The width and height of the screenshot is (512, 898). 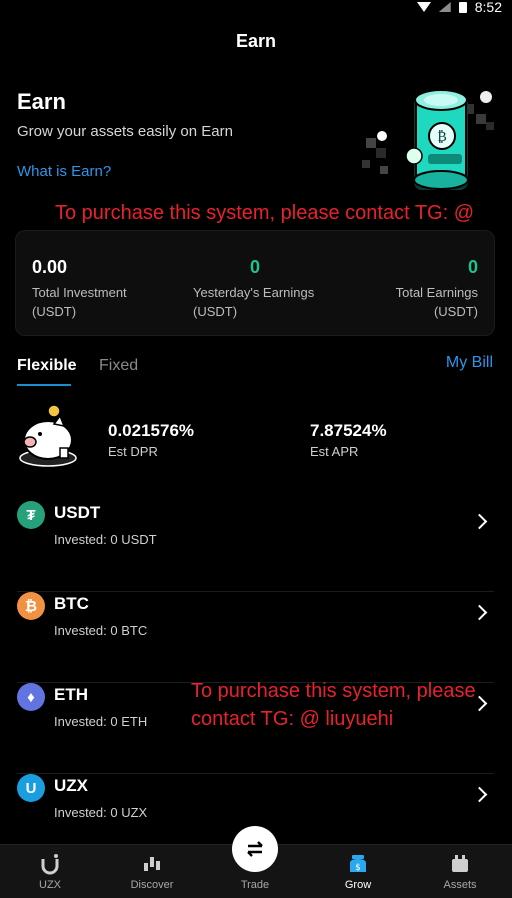 I want to click on nav-label: UZX, so click(x=50, y=885).